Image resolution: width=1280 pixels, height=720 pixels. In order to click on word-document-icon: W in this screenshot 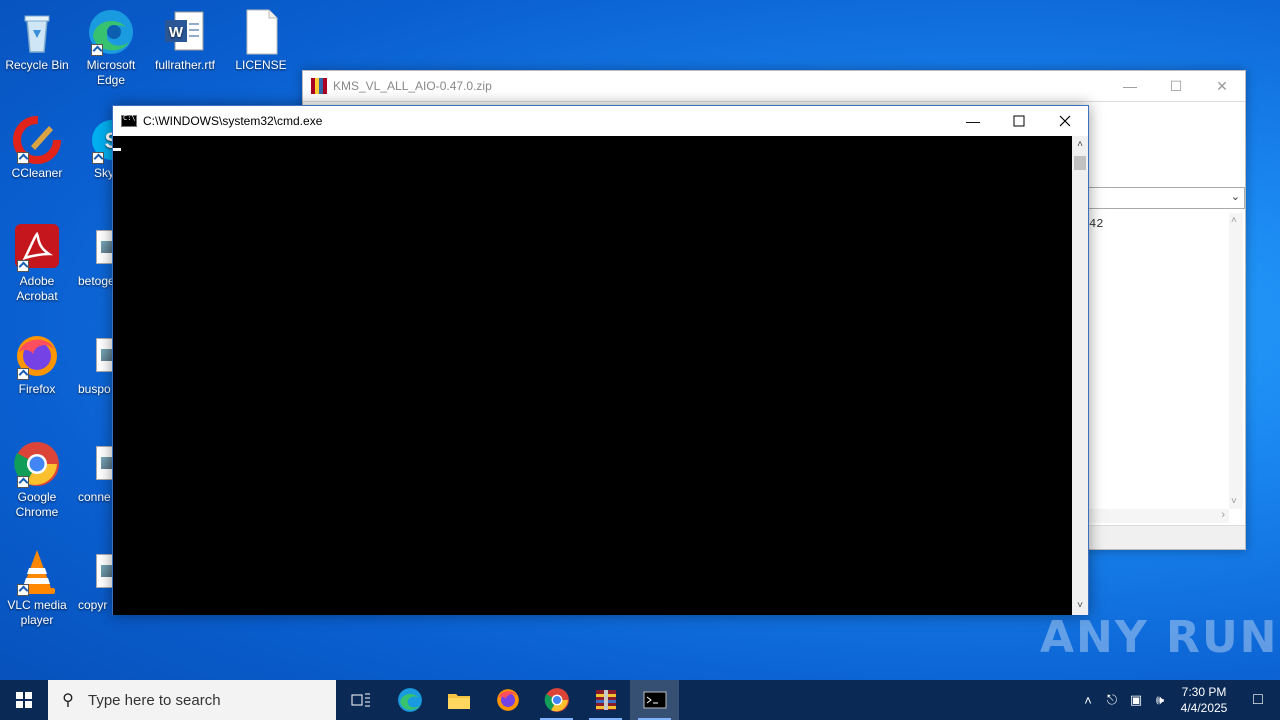, I will do `click(185, 32)`.